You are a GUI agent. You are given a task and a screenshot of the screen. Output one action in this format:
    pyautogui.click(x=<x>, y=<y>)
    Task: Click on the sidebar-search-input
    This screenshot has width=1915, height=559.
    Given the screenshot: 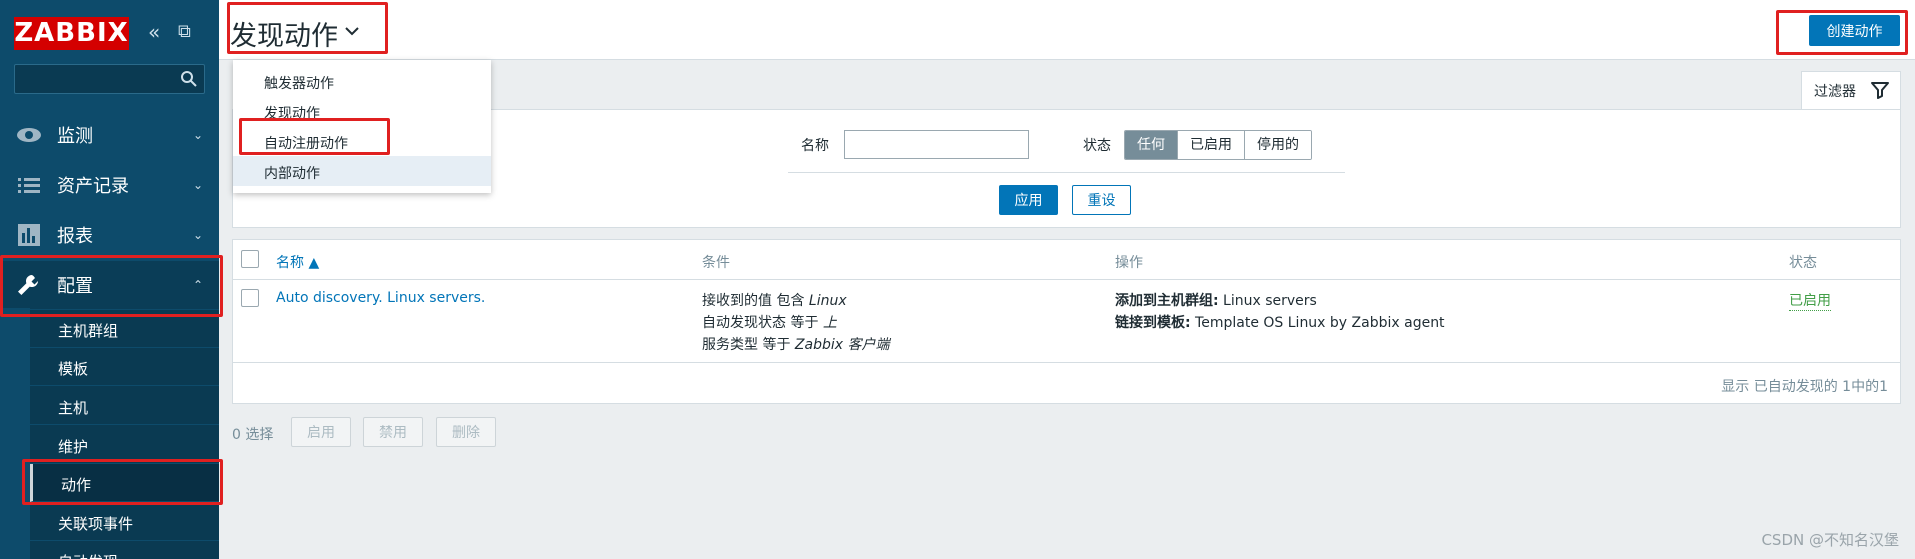 What is the action you would take?
    pyautogui.click(x=109, y=79)
    